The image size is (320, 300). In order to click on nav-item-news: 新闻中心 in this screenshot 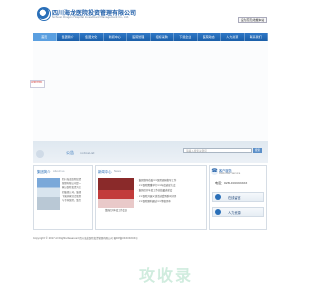, I will do `click(115, 37)`.